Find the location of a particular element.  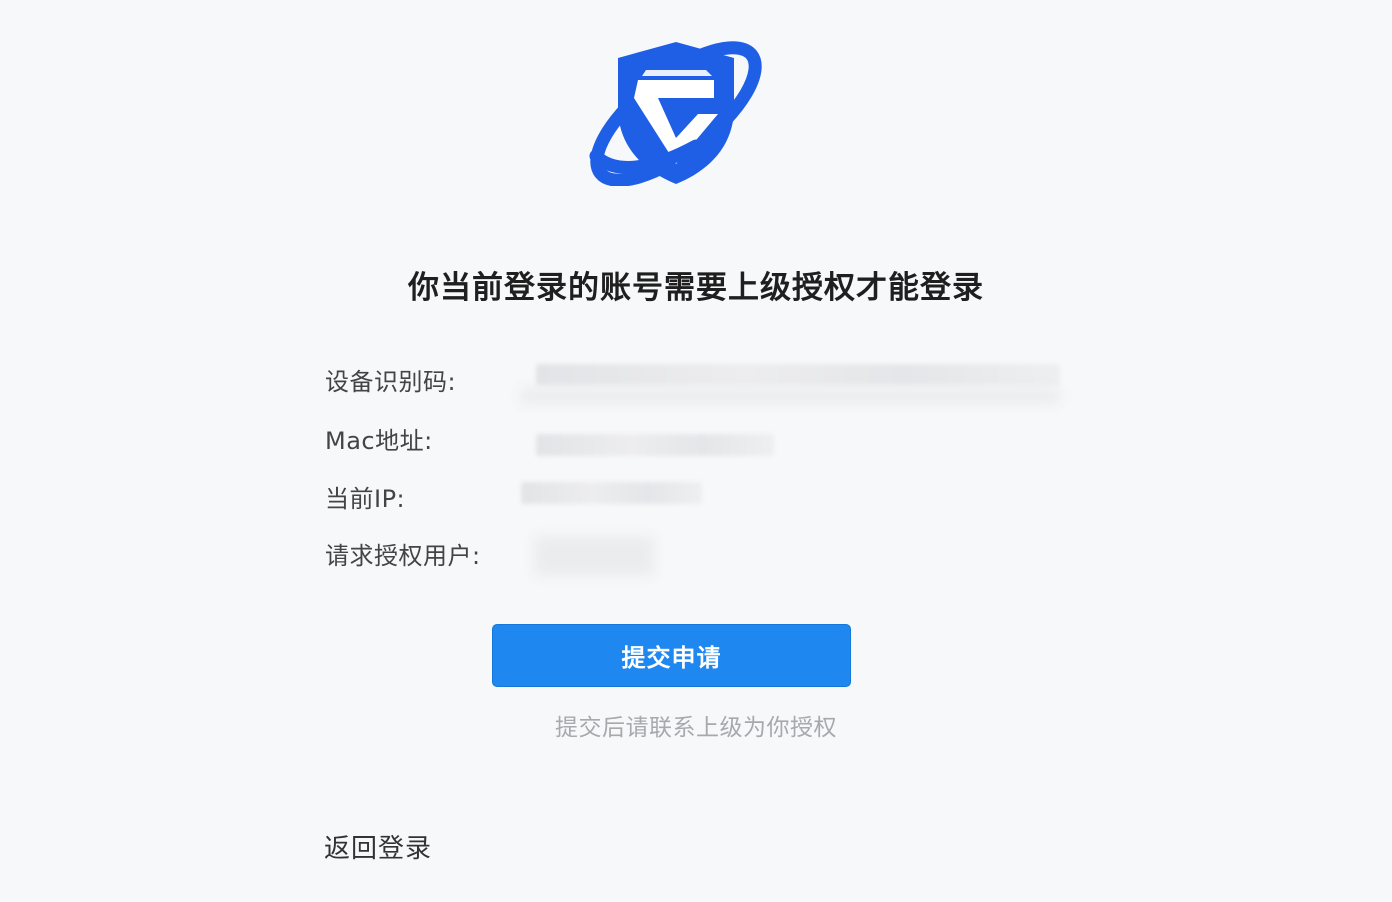

current-ip-label: 当前IP: is located at coordinates (365, 498).